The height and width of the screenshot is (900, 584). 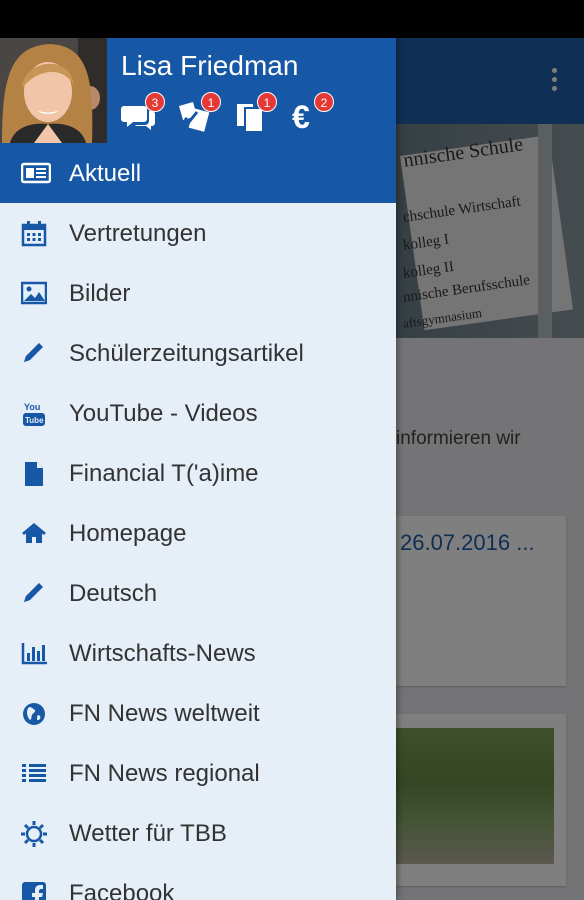 I want to click on menu-item-label: Schülerzeitungsartikel, so click(x=186, y=353).